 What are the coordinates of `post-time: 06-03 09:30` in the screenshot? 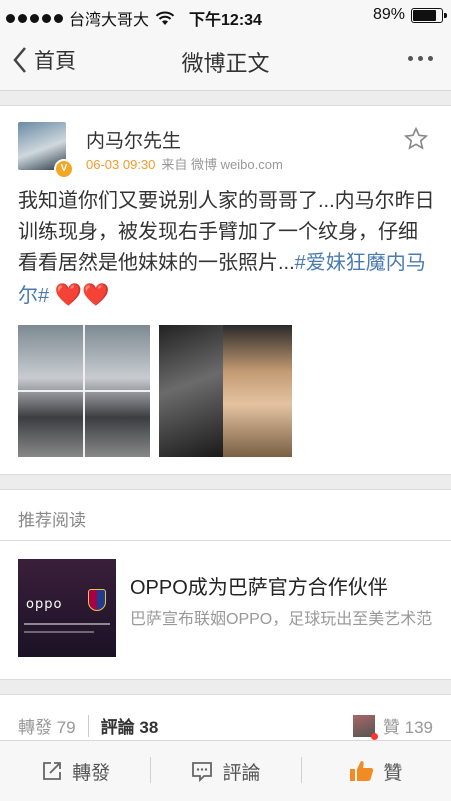 It's located at (121, 164).